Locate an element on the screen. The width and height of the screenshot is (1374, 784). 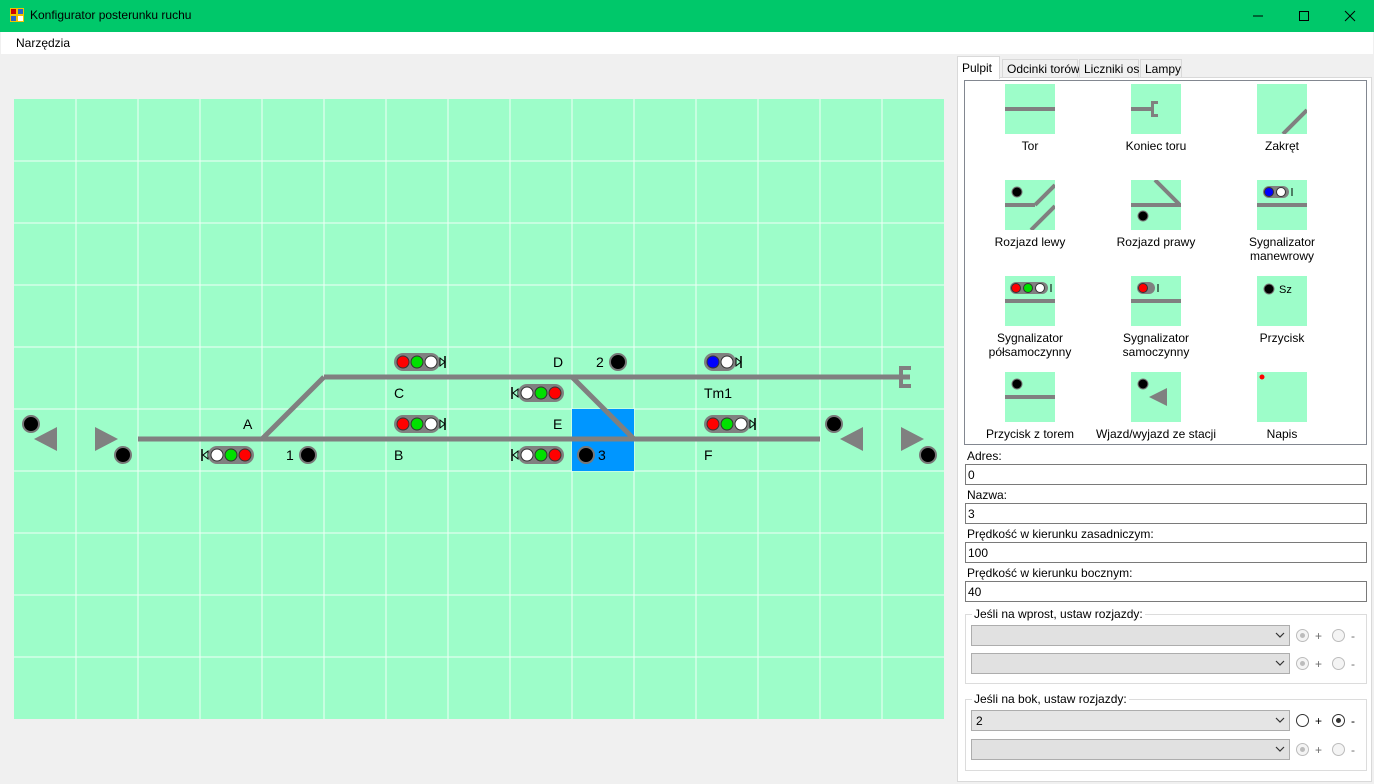
label-a: A is located at coordinates (248, 424).